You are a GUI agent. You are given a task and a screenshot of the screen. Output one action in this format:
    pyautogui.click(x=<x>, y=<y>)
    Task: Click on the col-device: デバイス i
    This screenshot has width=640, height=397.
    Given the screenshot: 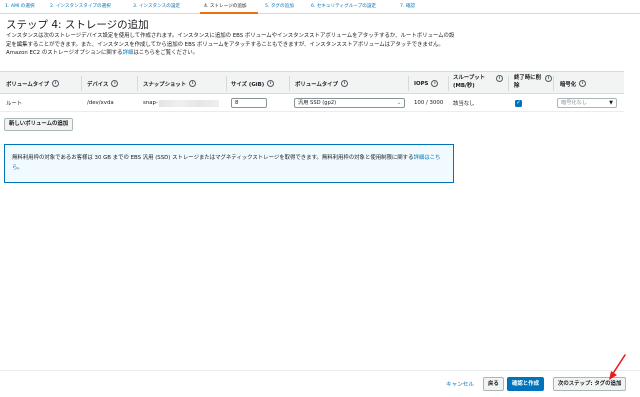 What is the action you would take?
    pyautogui.click(x=103, y=83)
    